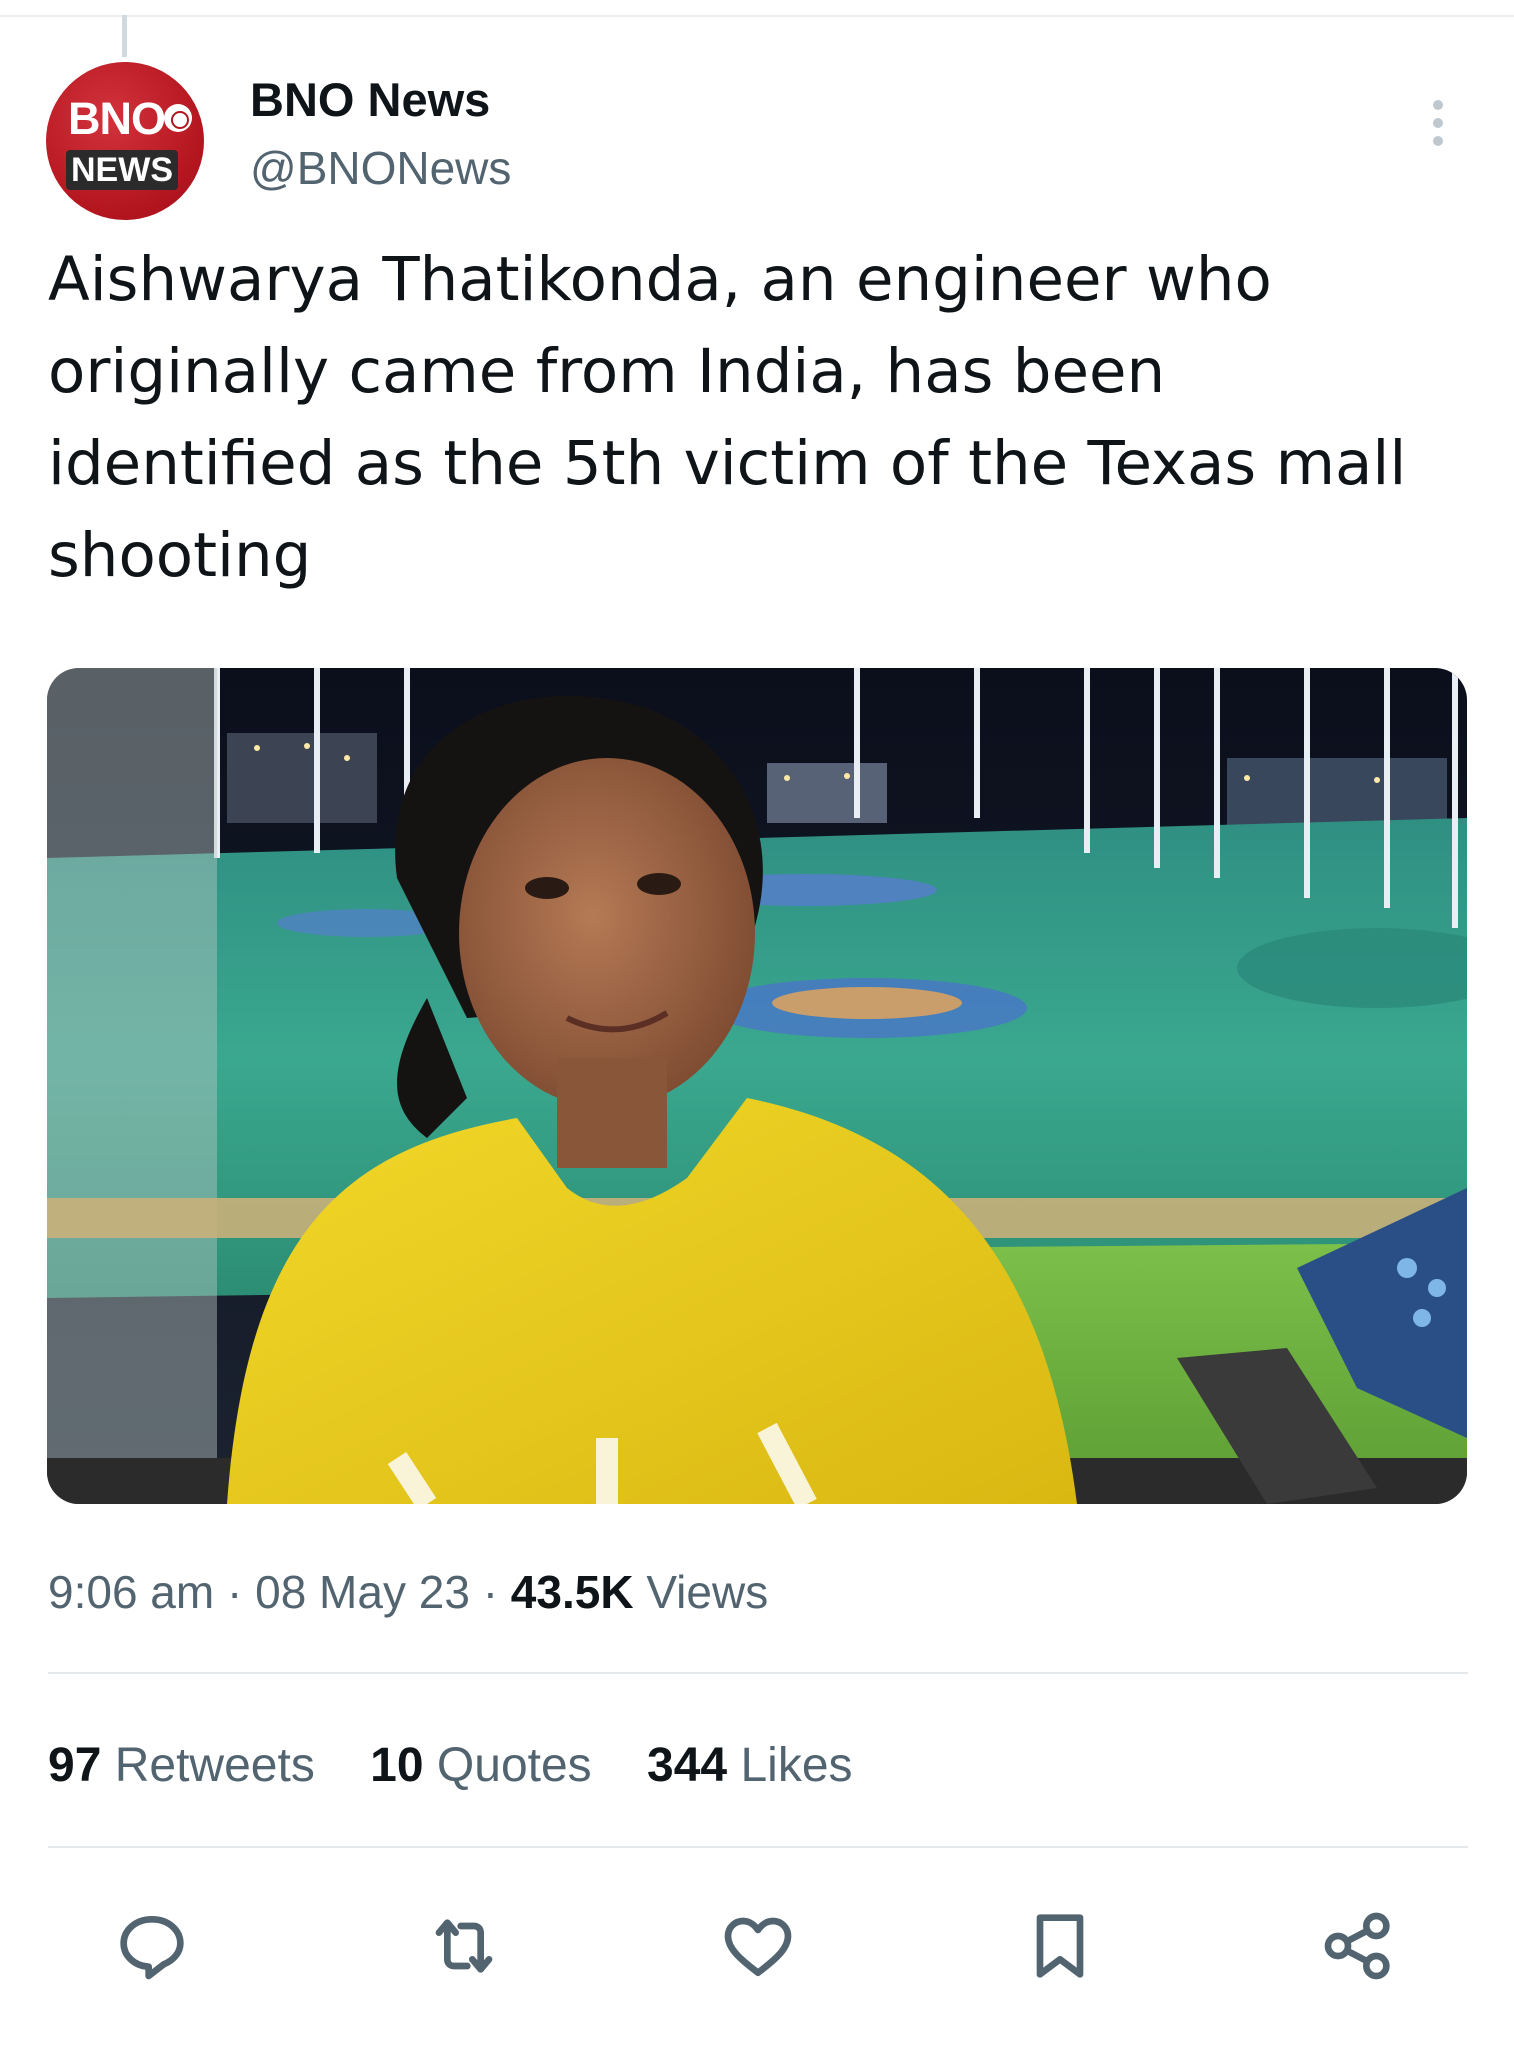 This screenshot has width=1514, height=2048. What do you see at coordinates (122, 170) in the screenshot?
I see `avatar-logo-subtext: NEWS` at bounding box center [122, 170].